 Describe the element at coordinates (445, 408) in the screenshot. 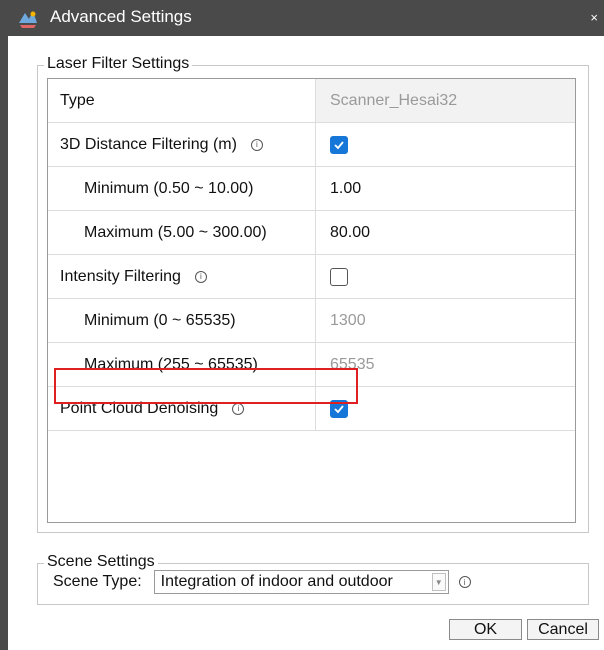

I see `denoising-cell` at that location.